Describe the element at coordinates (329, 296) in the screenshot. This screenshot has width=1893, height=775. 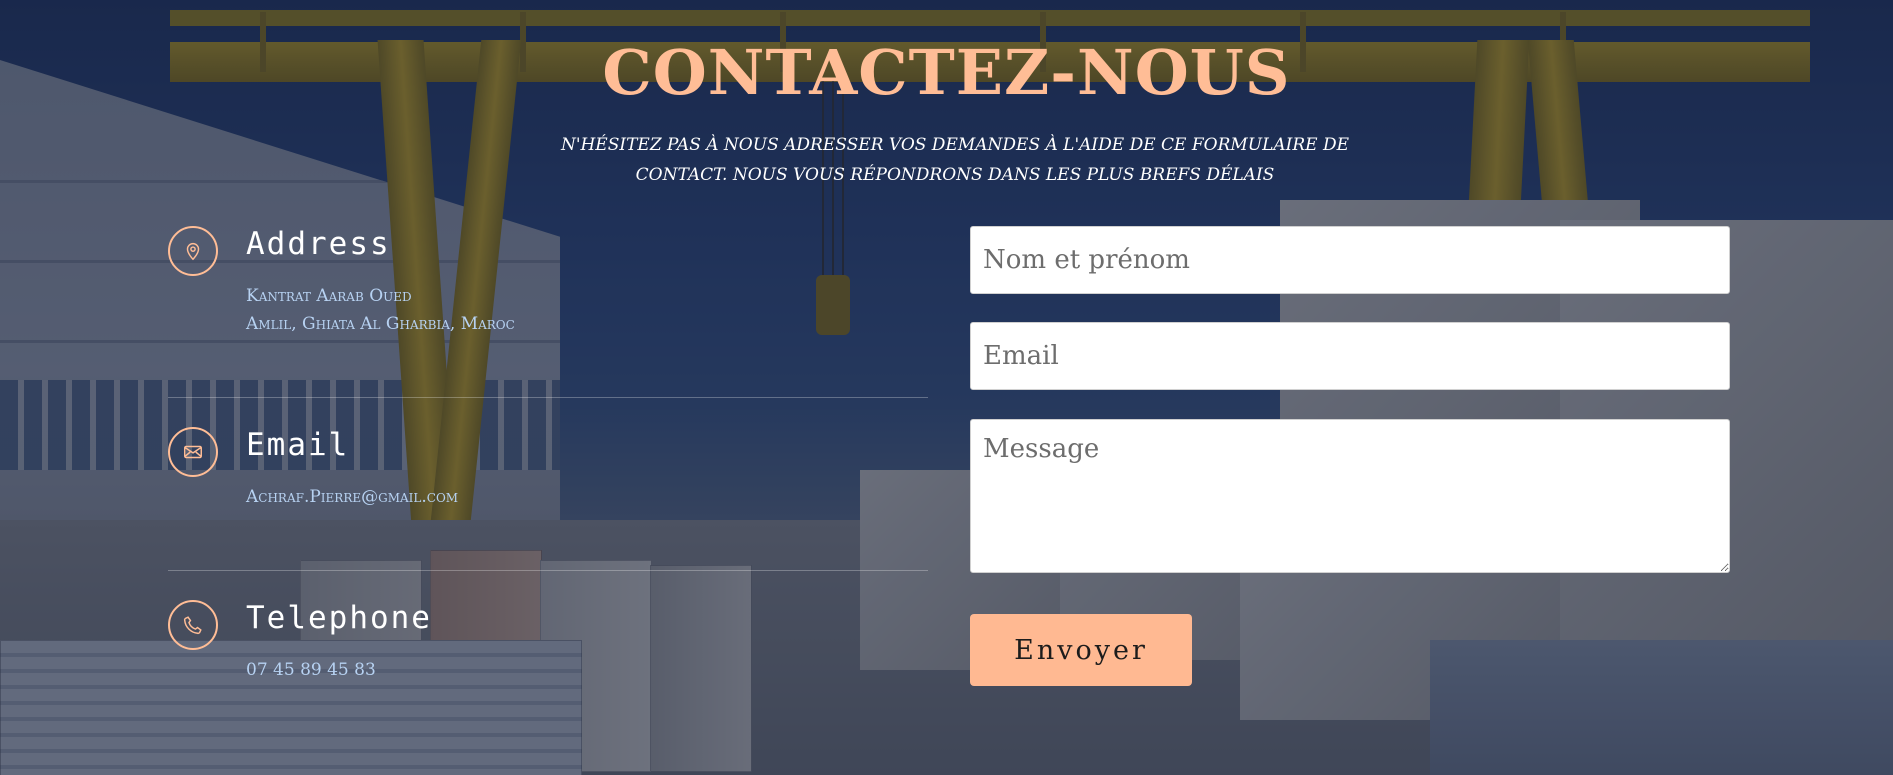
I see `address-line-1: Kantrat Aarab Oued` at that location.